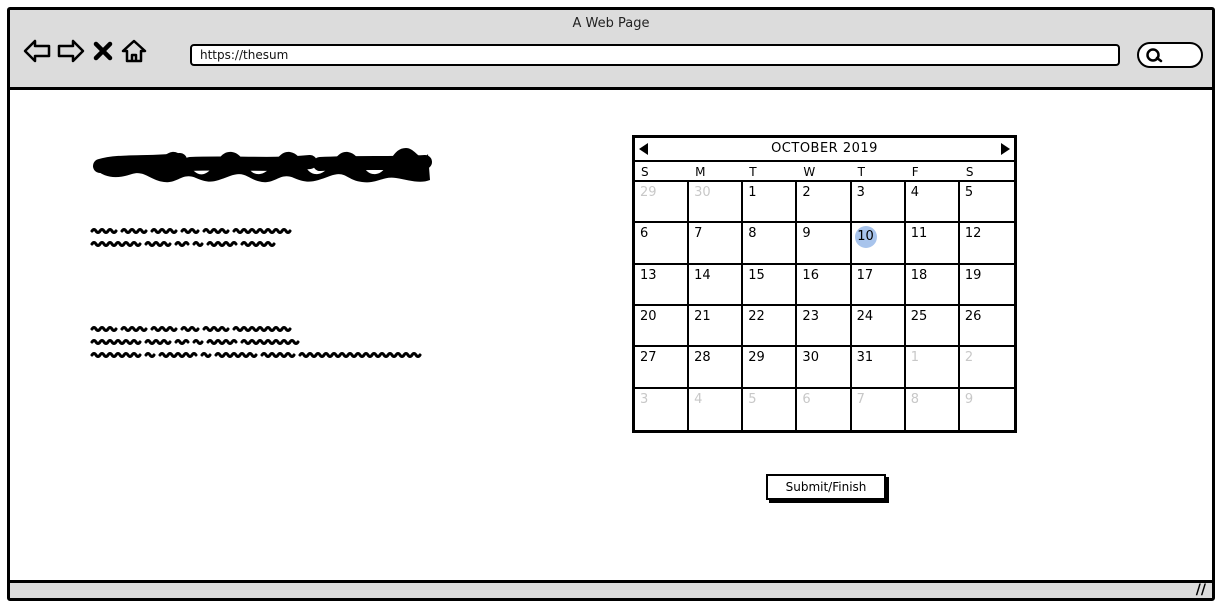 This screenshot has width=1225, height=609. What do you see at coordinates (986, 244) in the screenshot?
I see `calendar-day: 12` at bounding box center [986, 244].